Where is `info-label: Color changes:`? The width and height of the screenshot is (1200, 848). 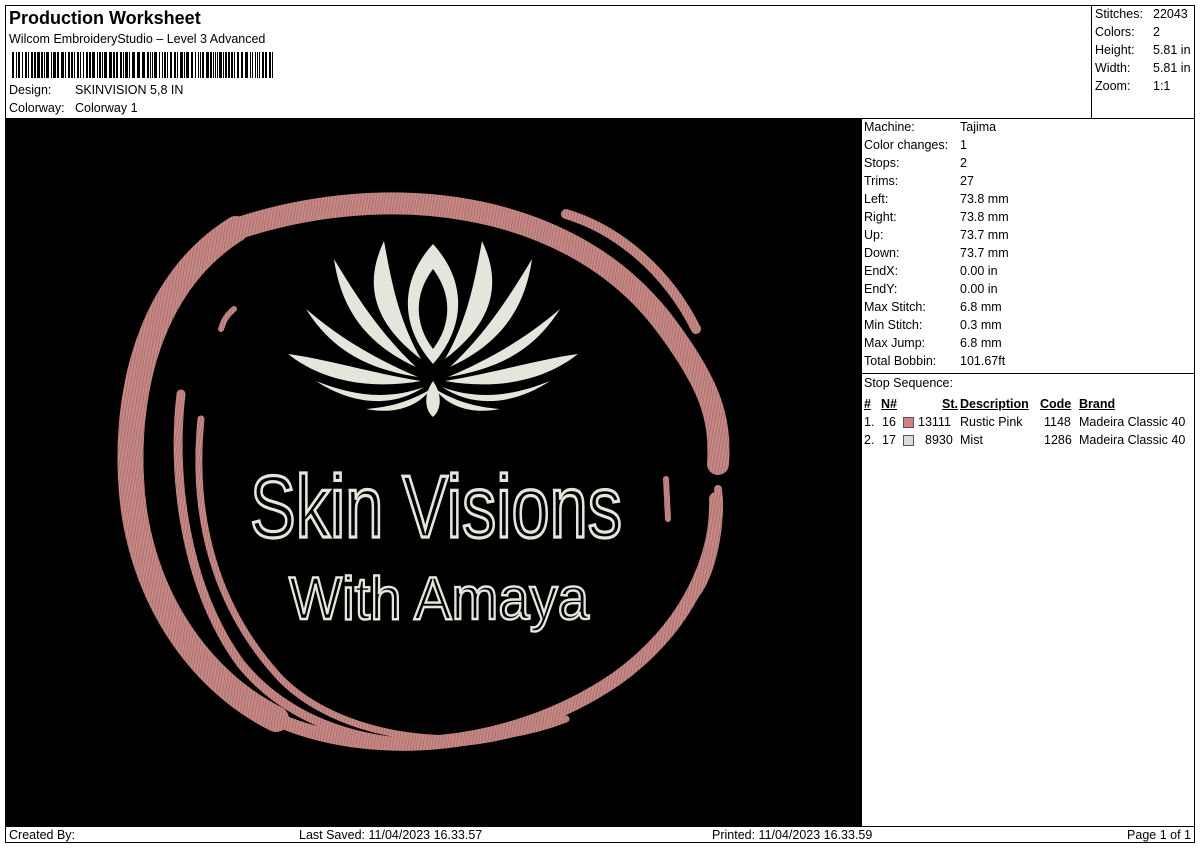 info-label: Color changes: is located at coordinates (906, 145).